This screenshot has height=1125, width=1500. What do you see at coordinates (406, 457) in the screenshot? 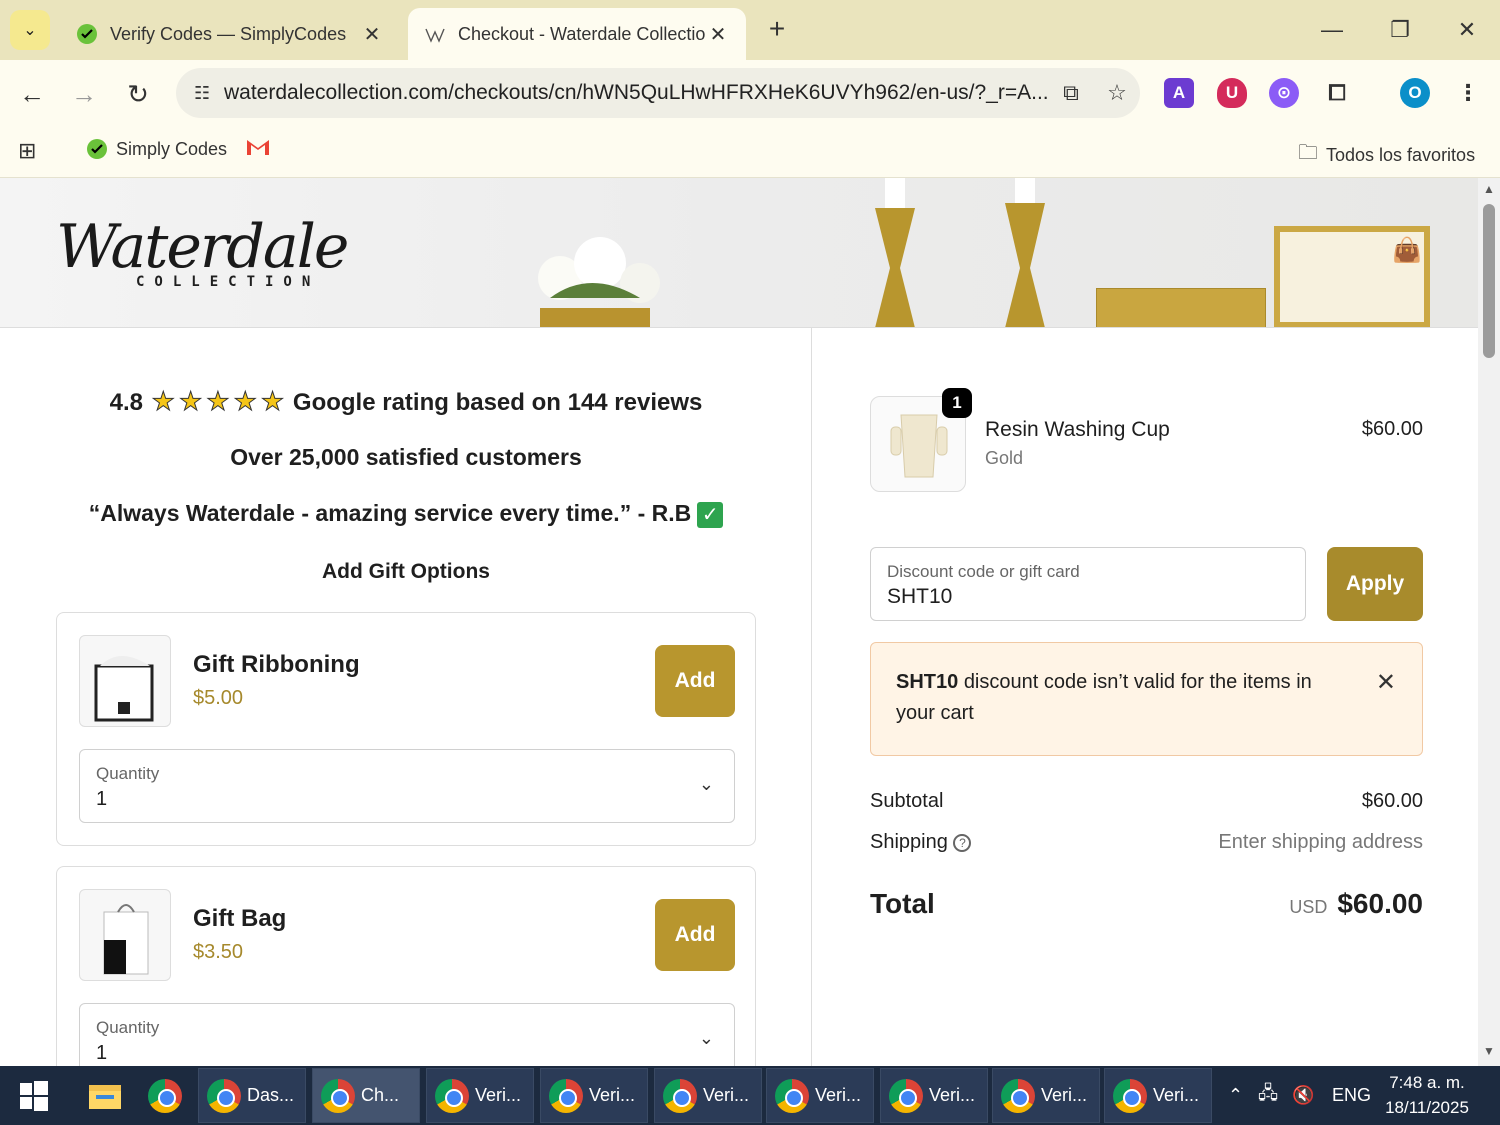
I see `customer-count: Over 25,000 satisfied customers` at bounding box center [406, 457].